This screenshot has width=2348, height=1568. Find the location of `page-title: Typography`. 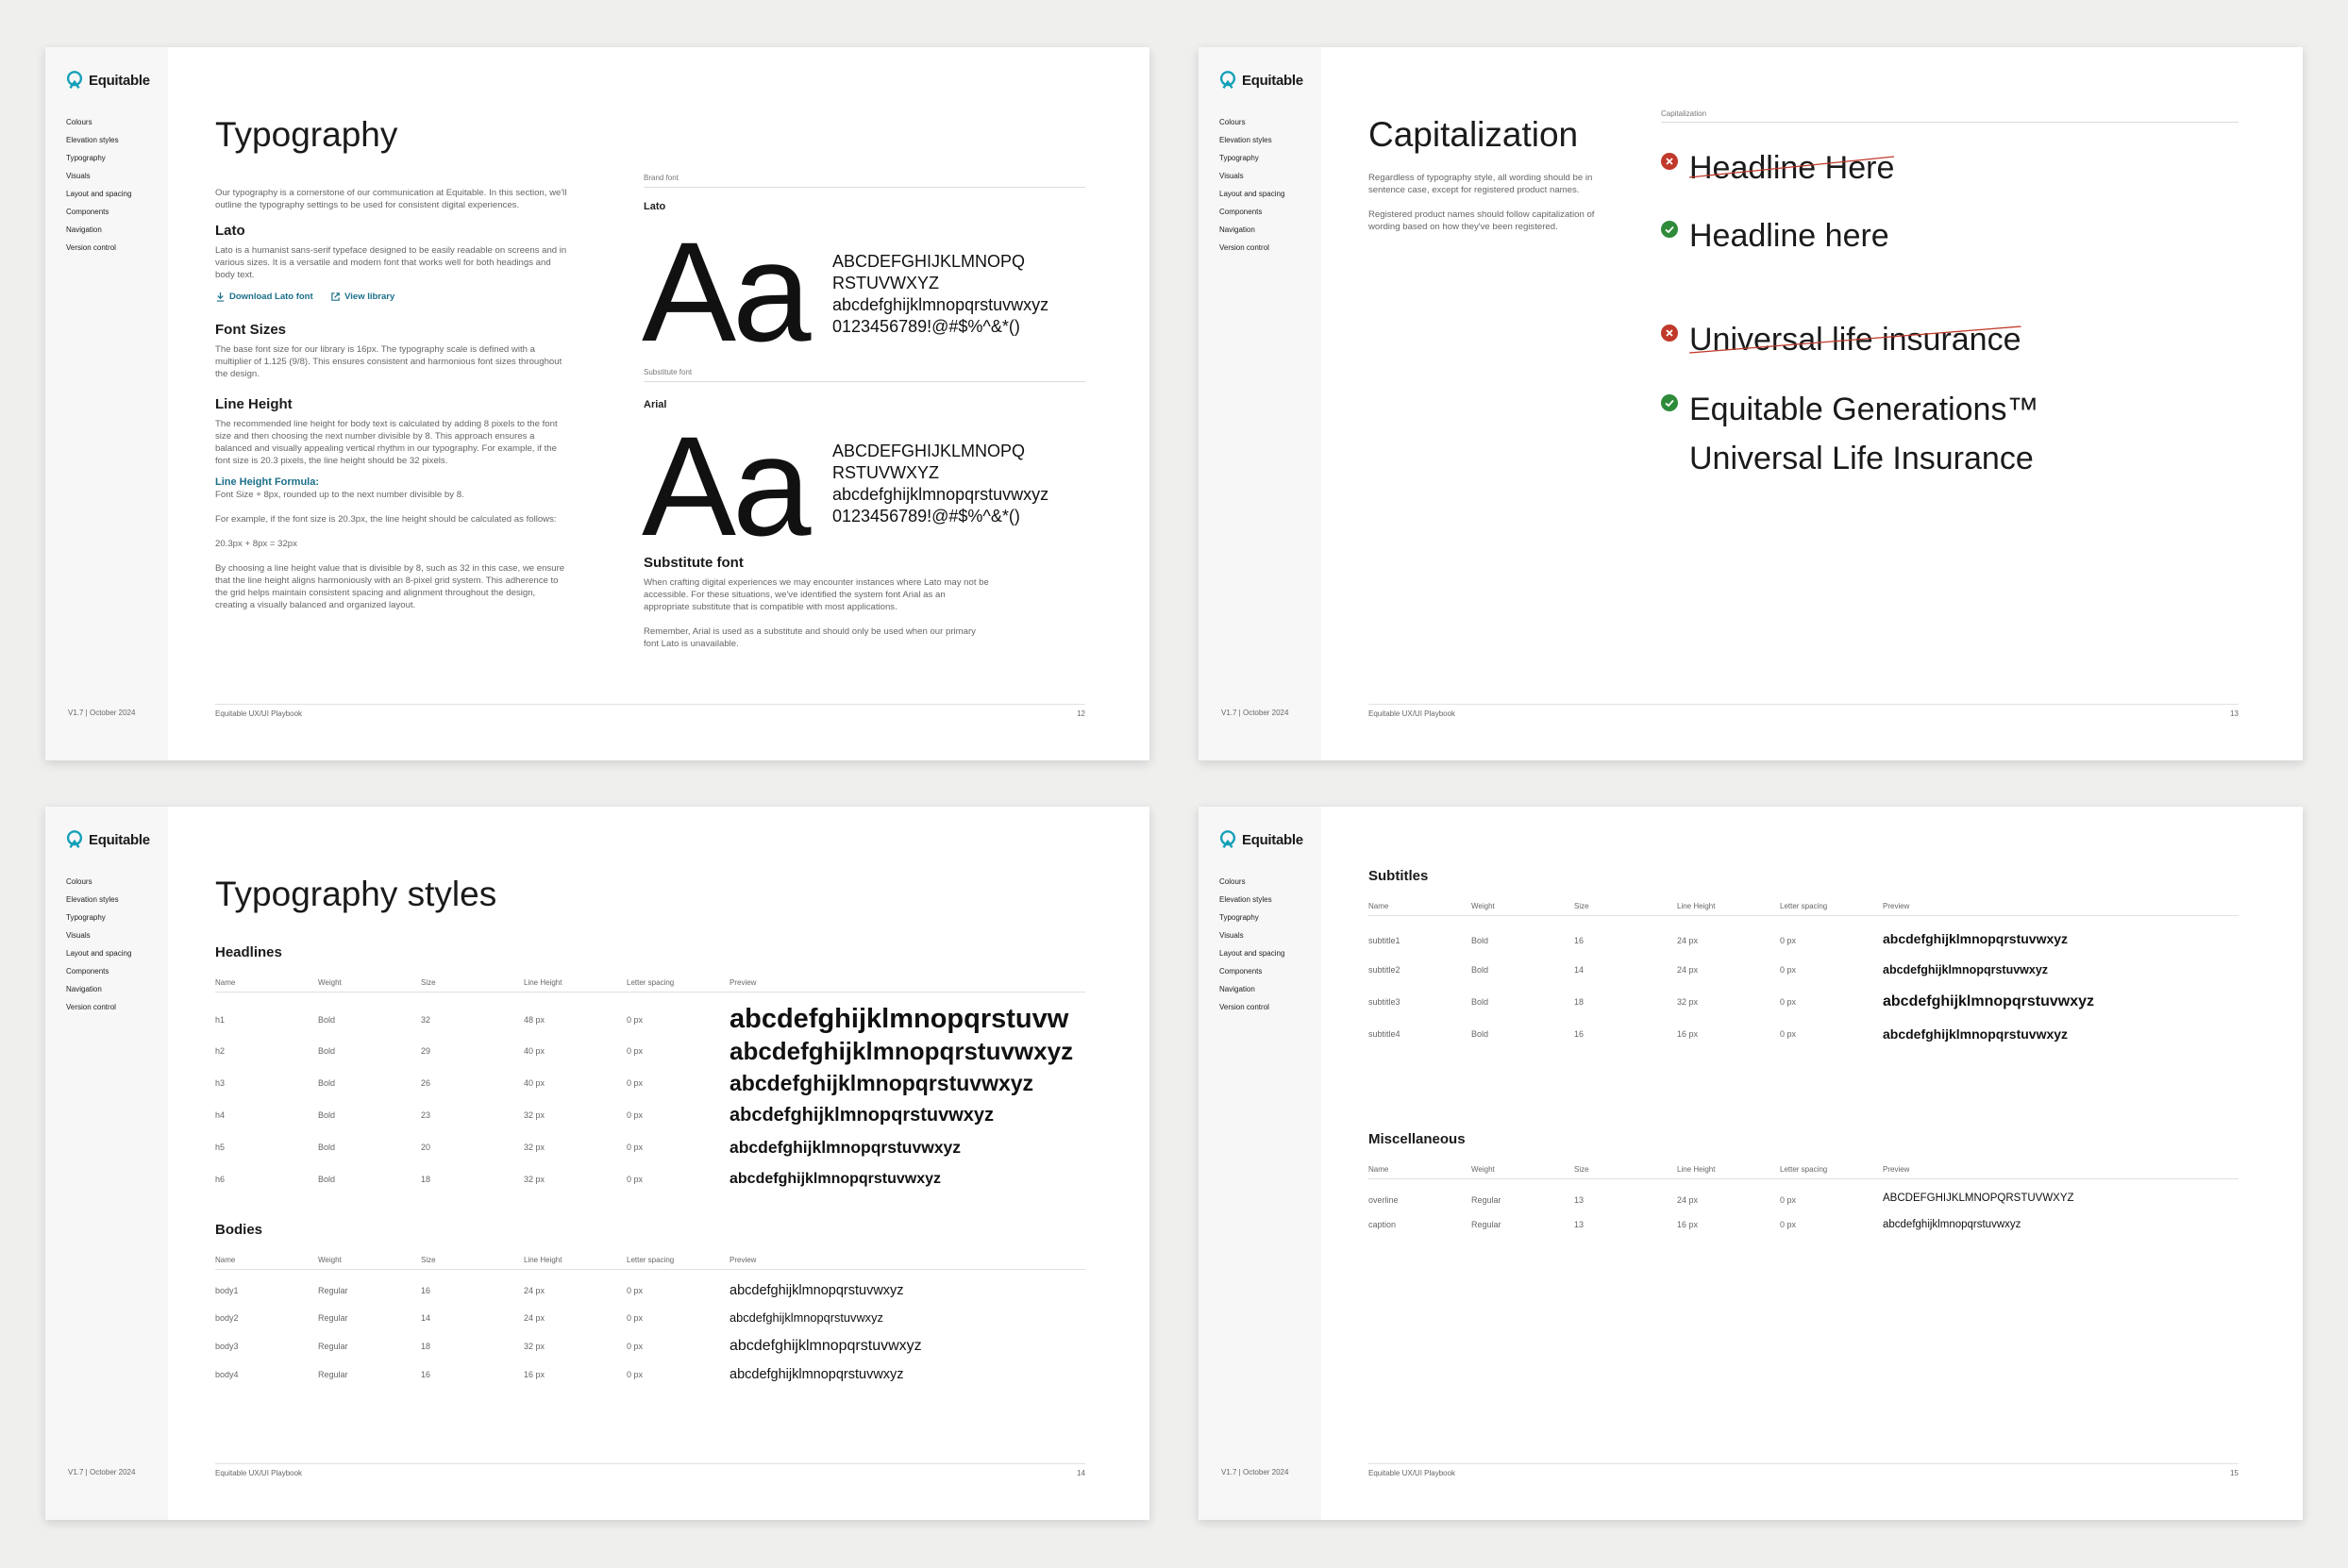

page-title: Typography is located at coordinates (306, 134).